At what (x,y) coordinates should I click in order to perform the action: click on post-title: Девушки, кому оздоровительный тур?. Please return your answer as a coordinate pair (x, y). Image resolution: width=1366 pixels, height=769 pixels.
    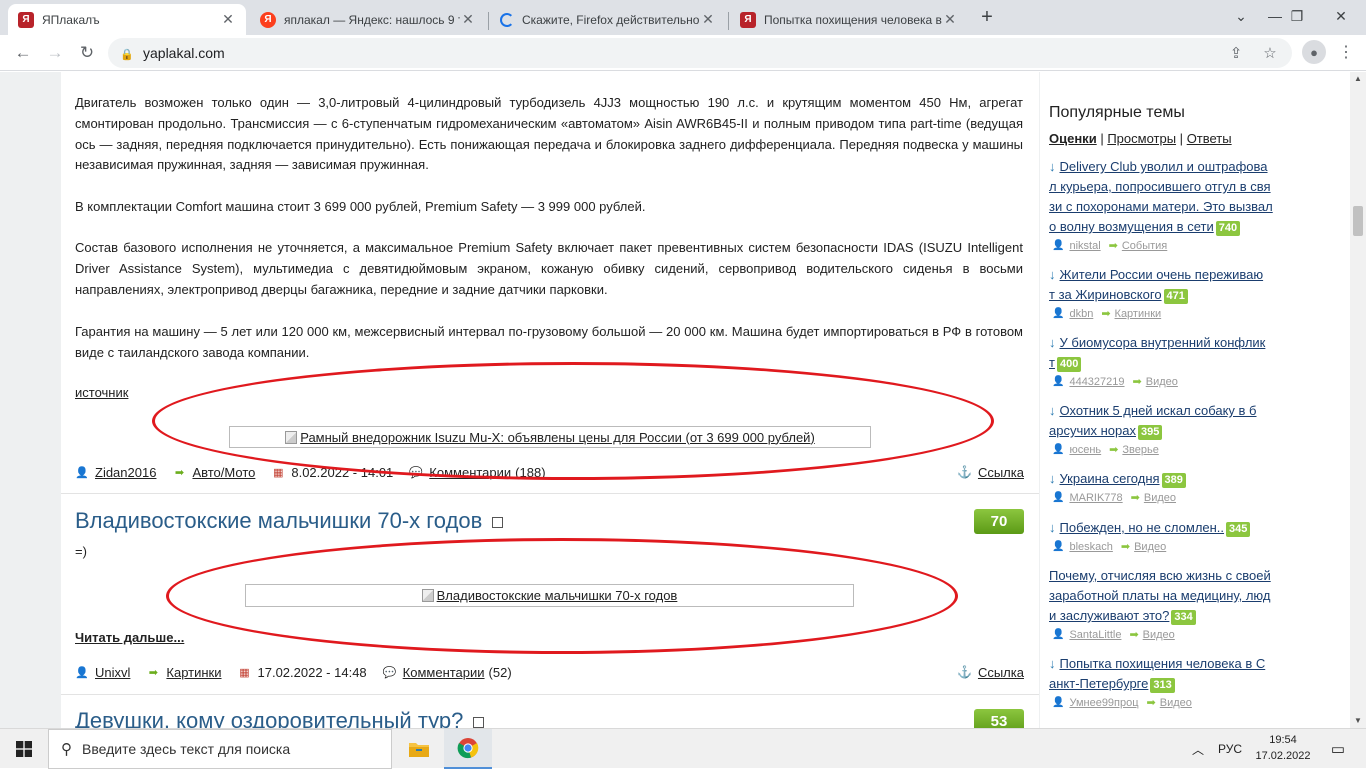
    Looking at the image, I should click on (280, 718).